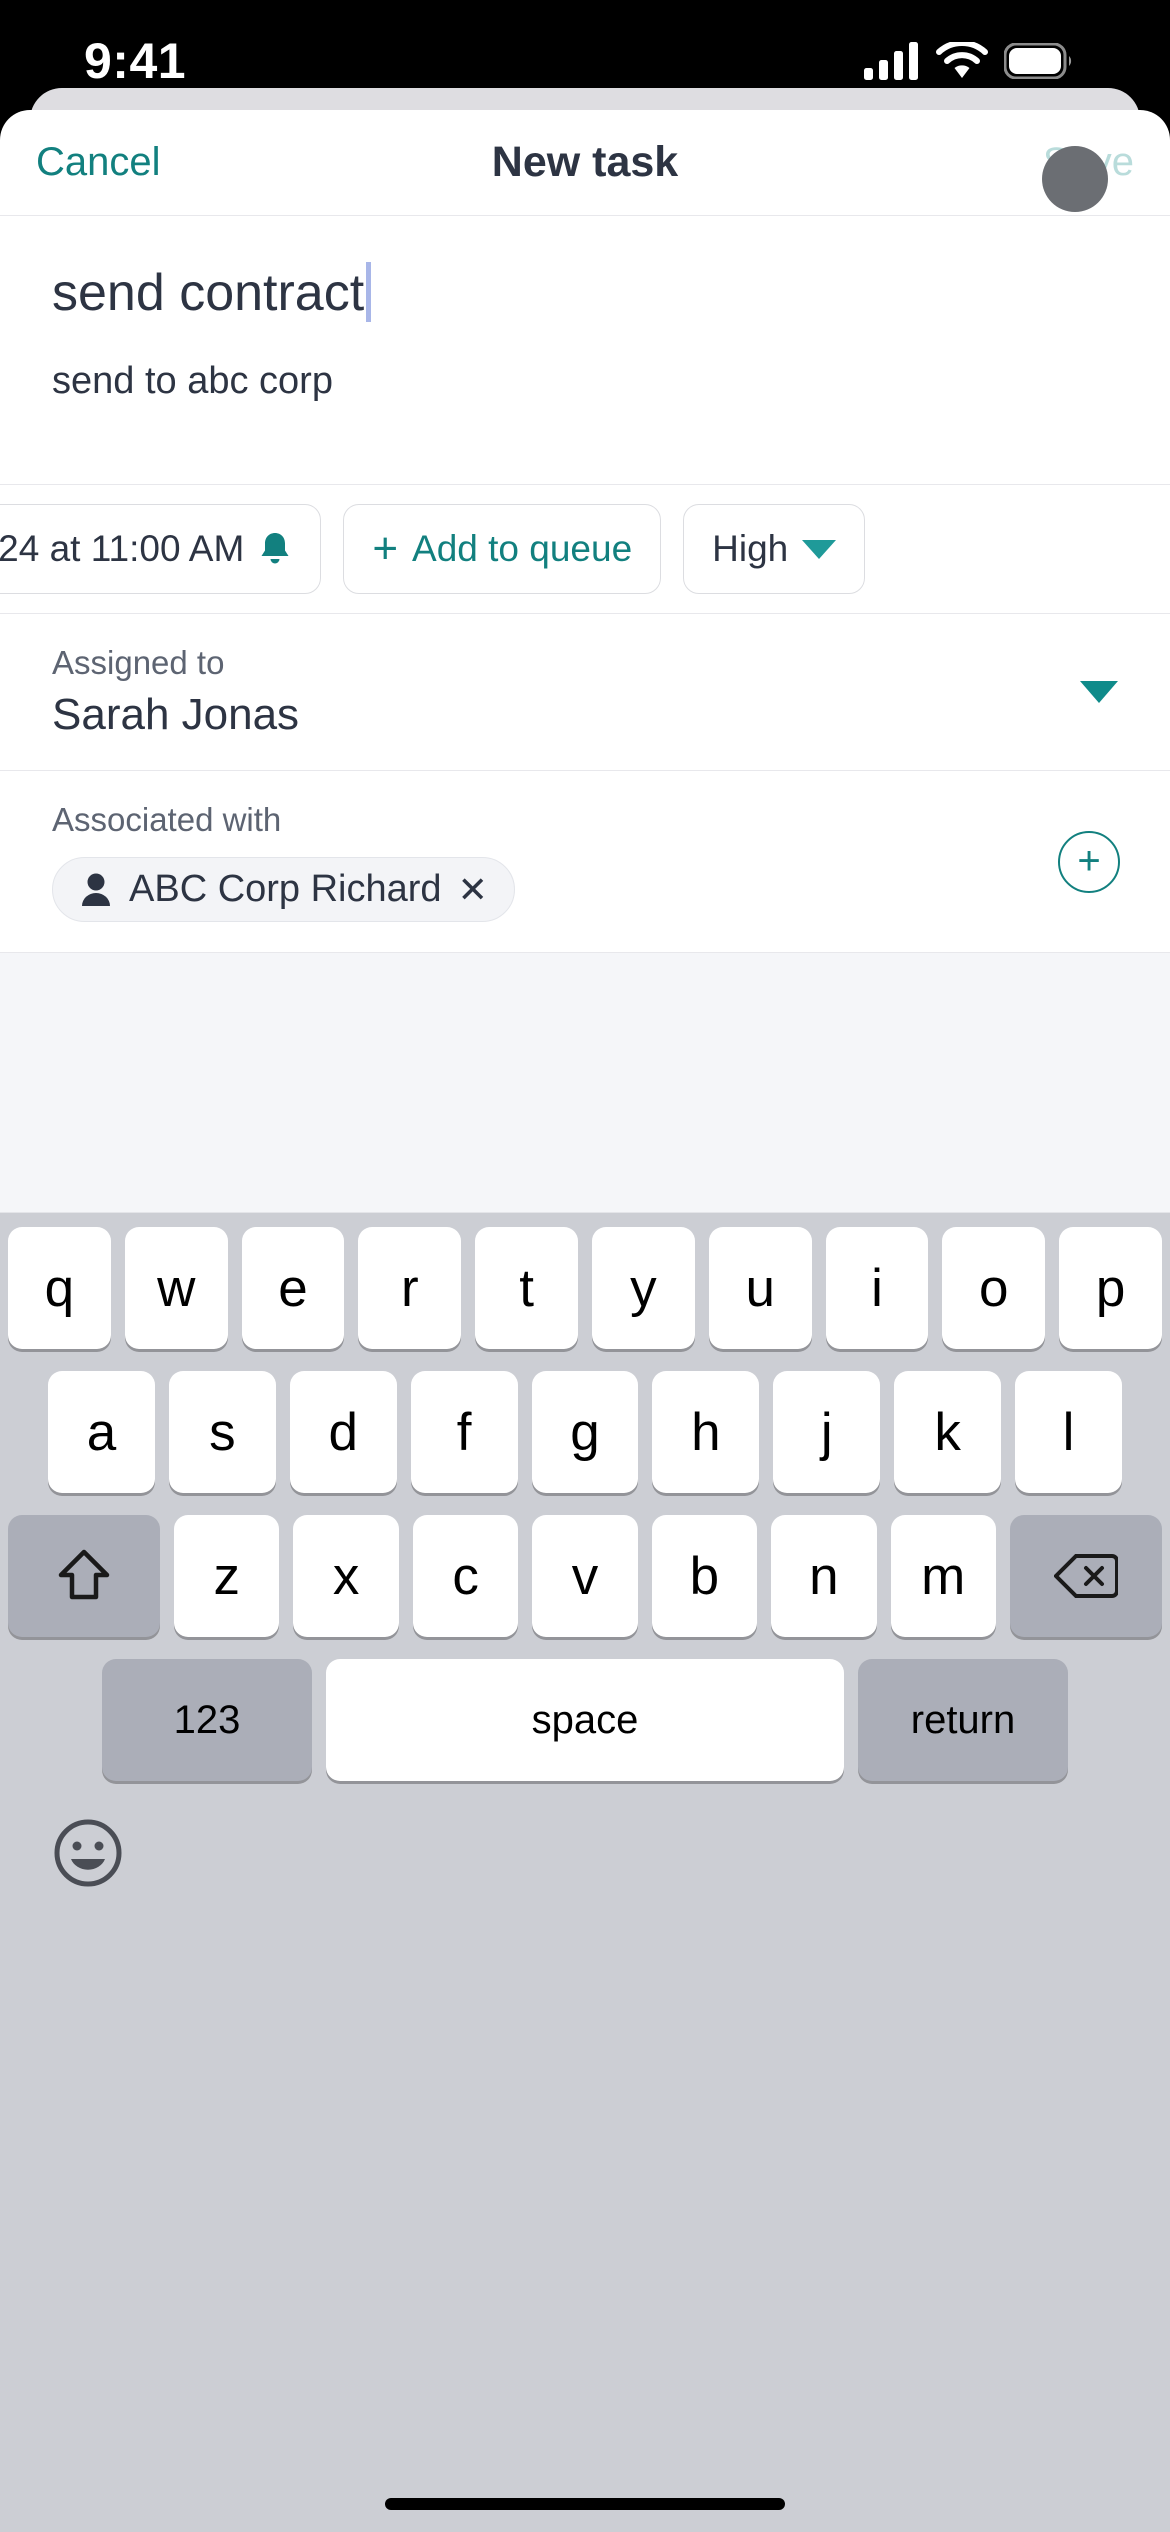 This screenshot has height=2532, width=1170. I want to click on key-r: r, so click(410, 1288).